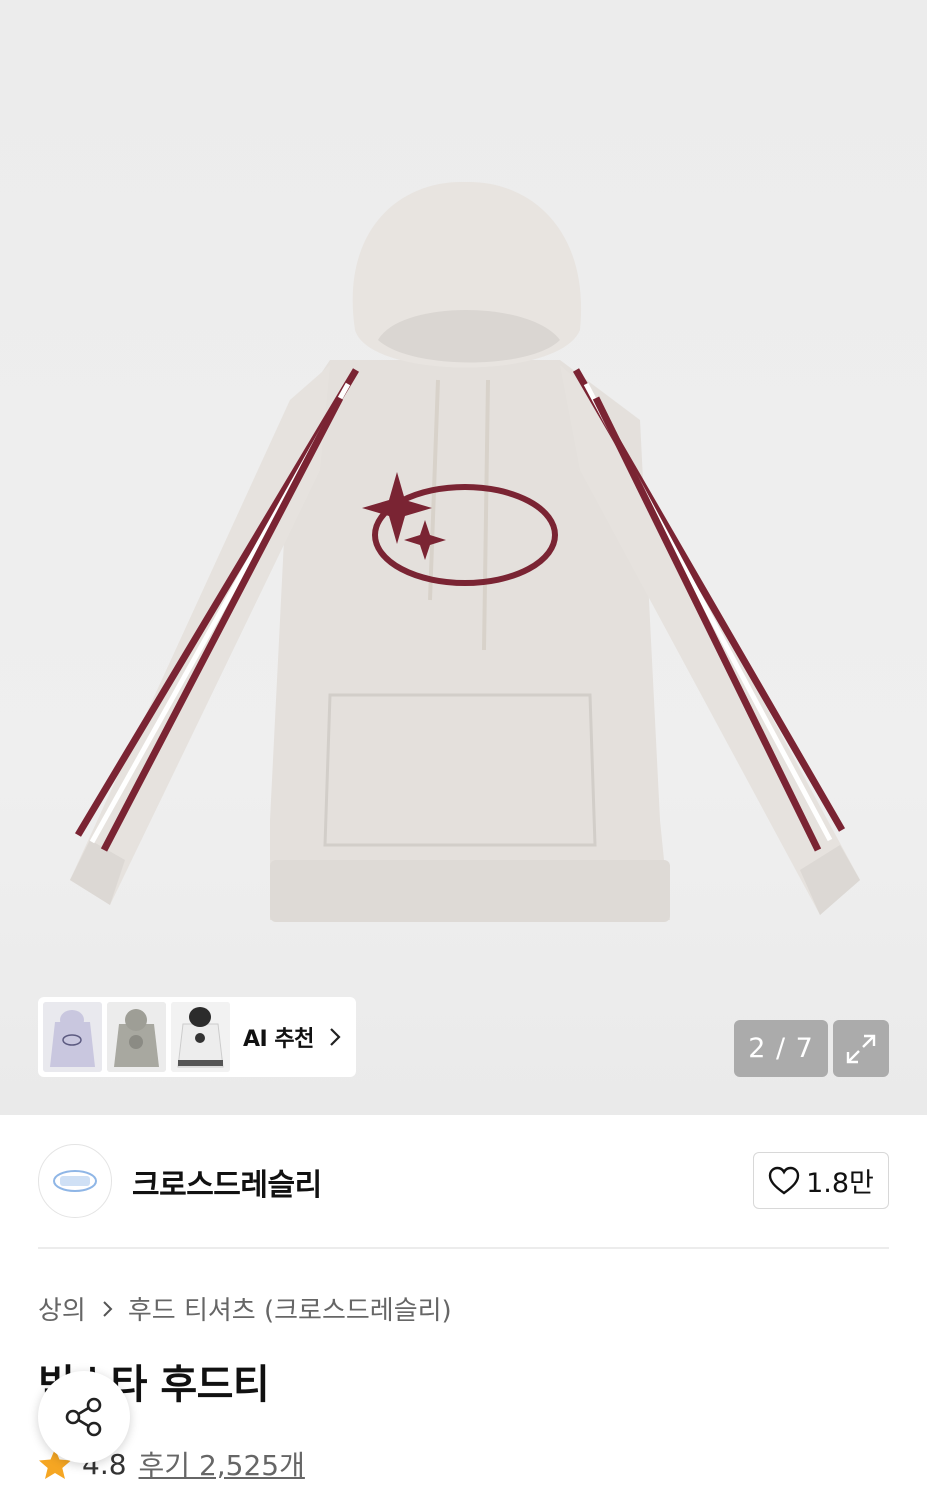 The width and height of the screenshot is (927, 1500). I want to click on divider, so click(463, 1248).